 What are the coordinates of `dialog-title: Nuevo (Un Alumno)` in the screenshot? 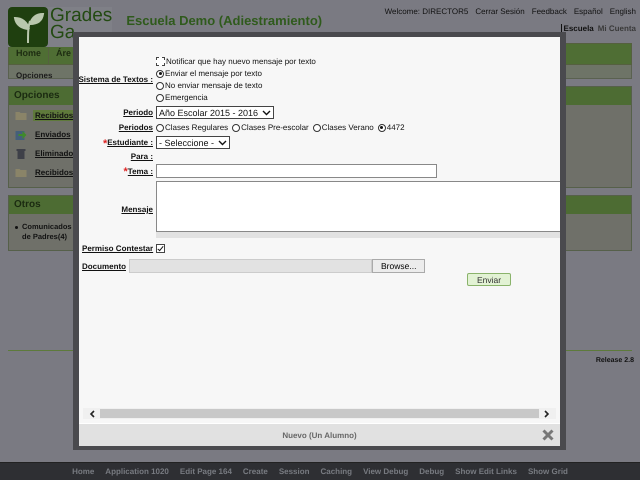 It's located at (319, 435).